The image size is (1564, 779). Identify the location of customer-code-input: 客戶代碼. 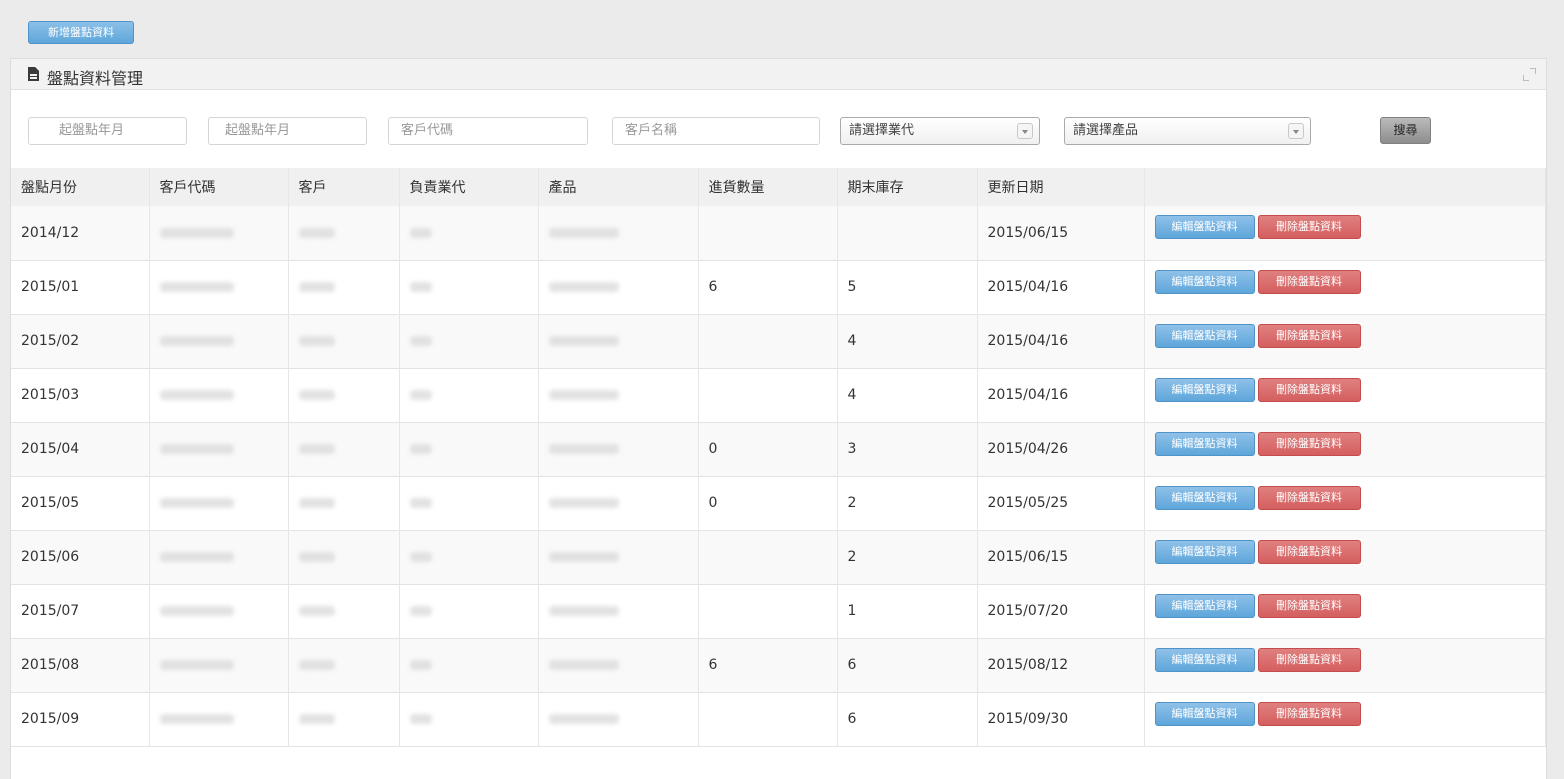
(488, 131).